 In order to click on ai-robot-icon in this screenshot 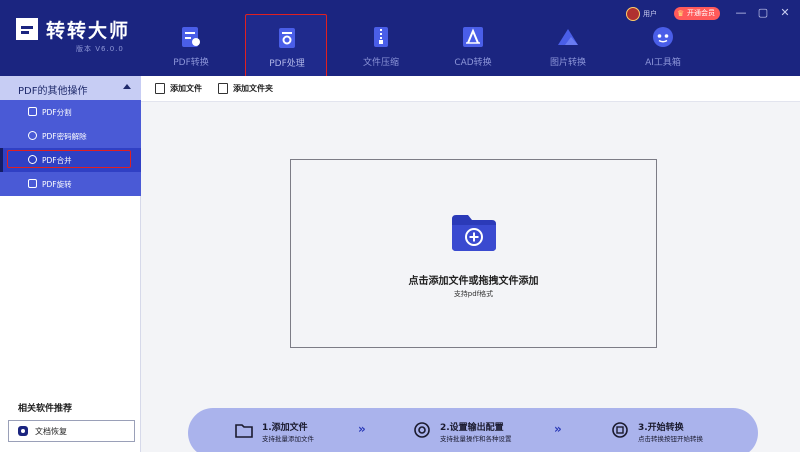, I will do `click(663, 37)`.